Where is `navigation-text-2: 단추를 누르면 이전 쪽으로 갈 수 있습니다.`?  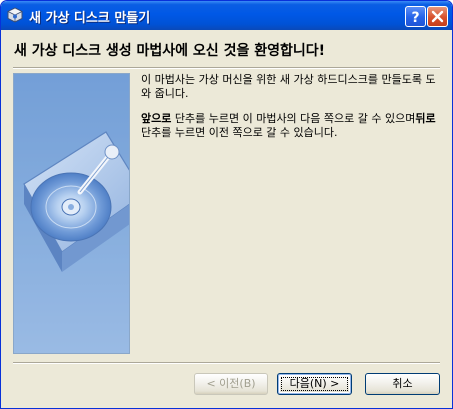
navigation-text-2: 단추를 누르면 이전 쪽으로 갈 수 있습니다. is located at coordinates (239, 132).